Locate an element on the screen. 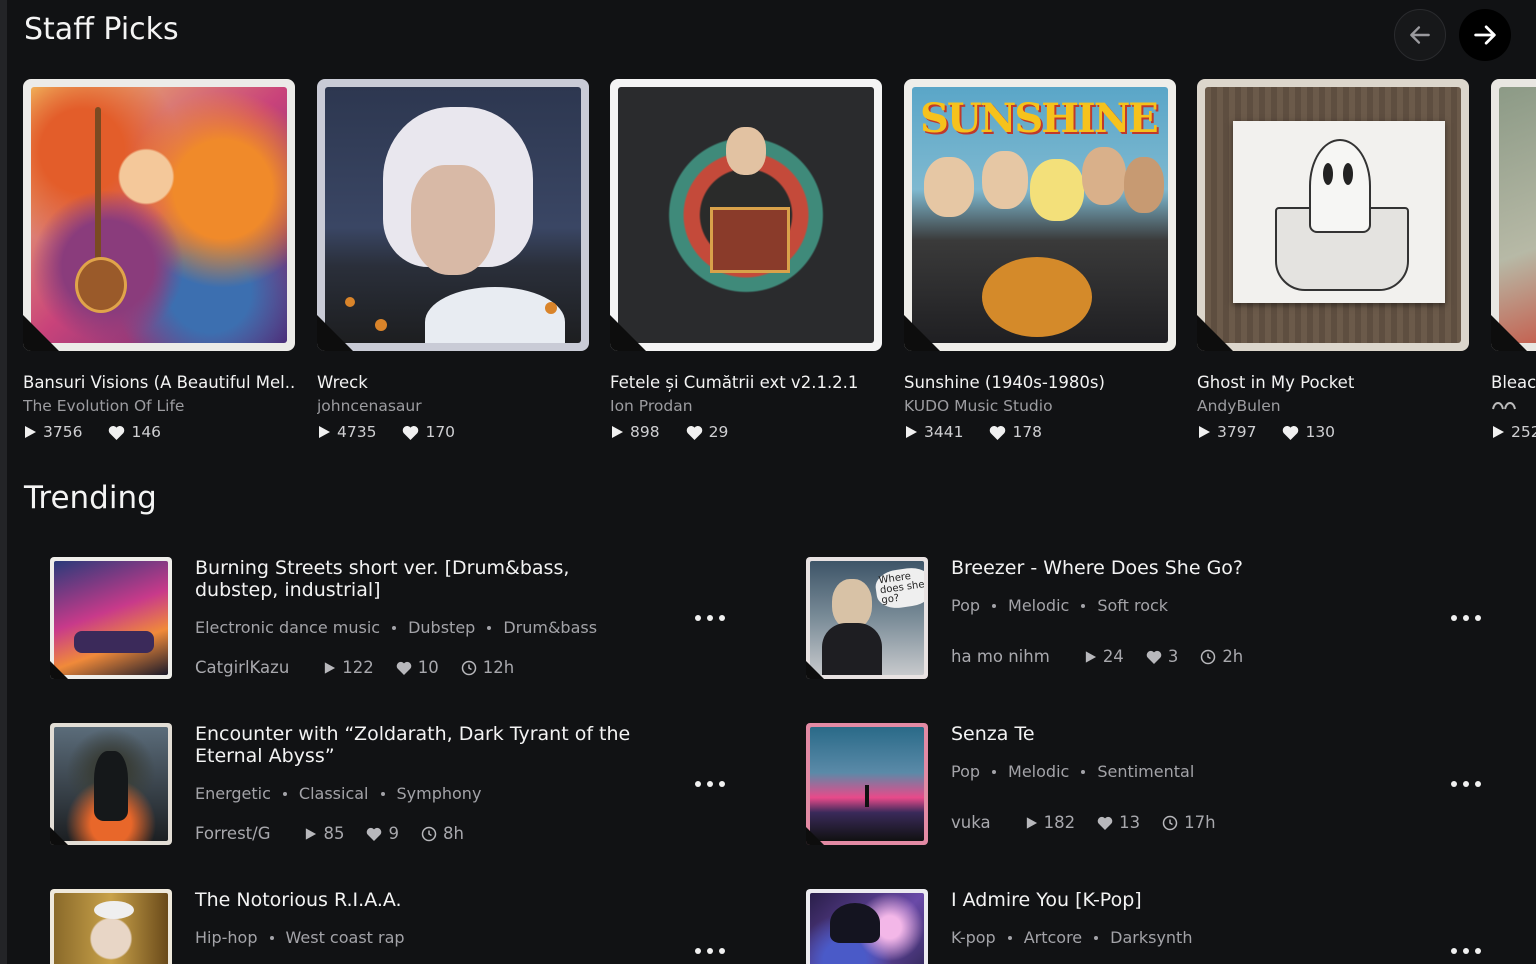  pick-card: Bleac 252 is located at coordinates (1513, 260).